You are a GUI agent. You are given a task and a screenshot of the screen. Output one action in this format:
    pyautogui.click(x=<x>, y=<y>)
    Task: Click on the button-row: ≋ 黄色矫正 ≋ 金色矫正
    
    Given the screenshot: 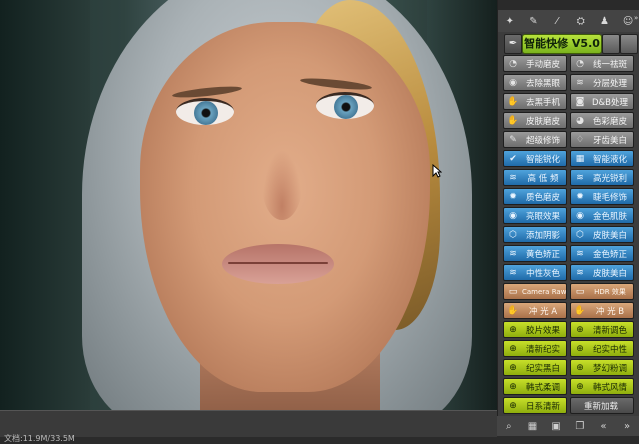 What is the action you would take?
    pyautogui.click(x=569, y=254)
    